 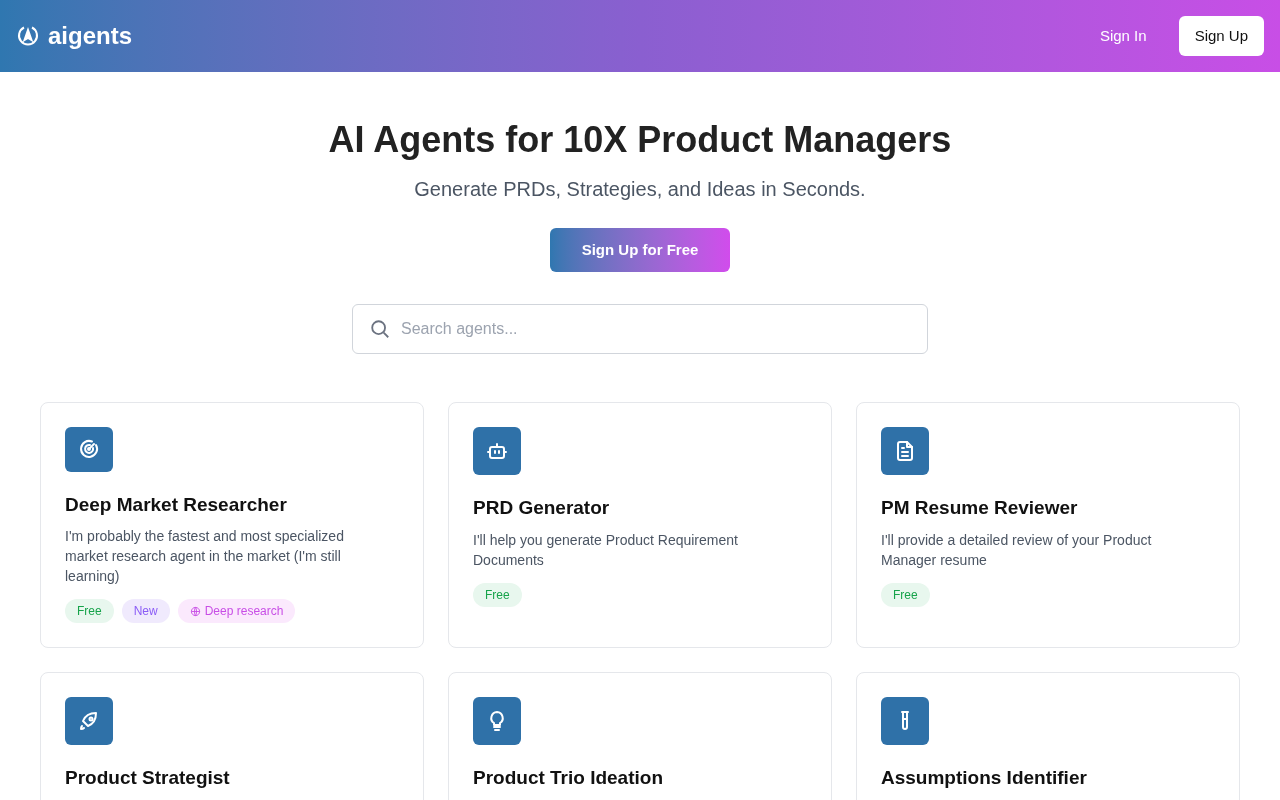 I want to click on feature-tag: Deep research, so click(x=236, y=611).